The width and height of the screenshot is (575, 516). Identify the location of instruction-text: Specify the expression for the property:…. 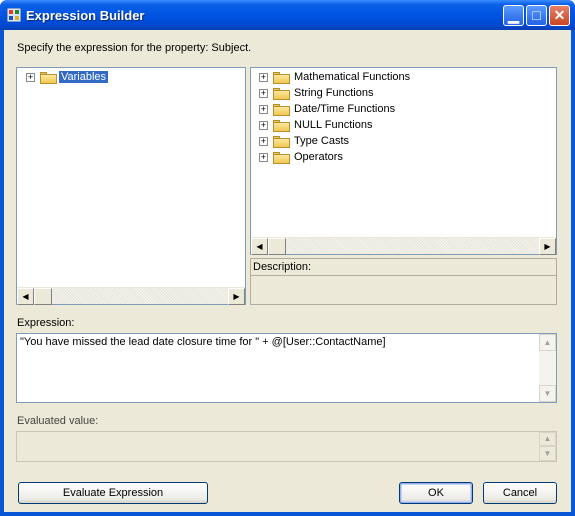
(134, 48).